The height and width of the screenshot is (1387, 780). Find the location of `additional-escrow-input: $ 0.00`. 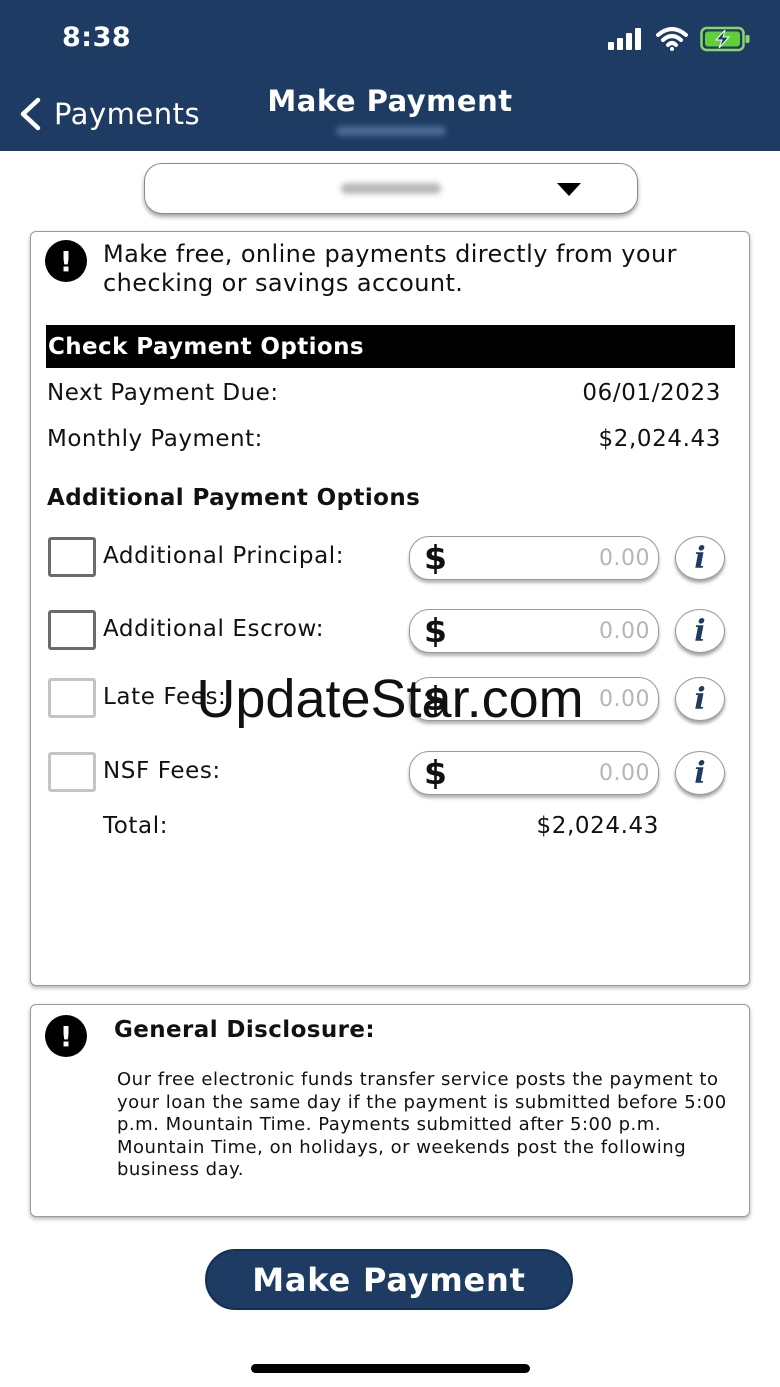

additional-escrow-input: $ 0.00 is located at coordinates (534, 631).